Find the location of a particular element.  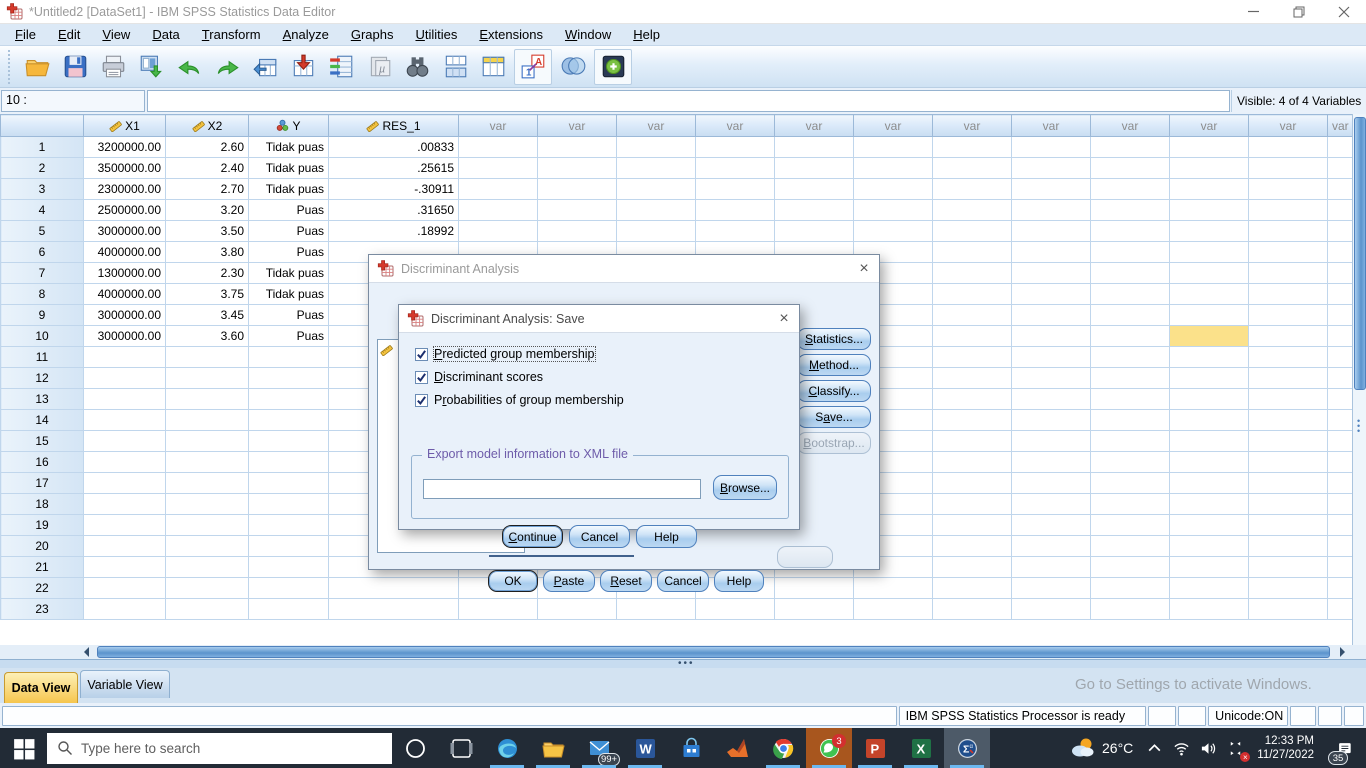

row-header: 8 is located at coordinates (42, 294).